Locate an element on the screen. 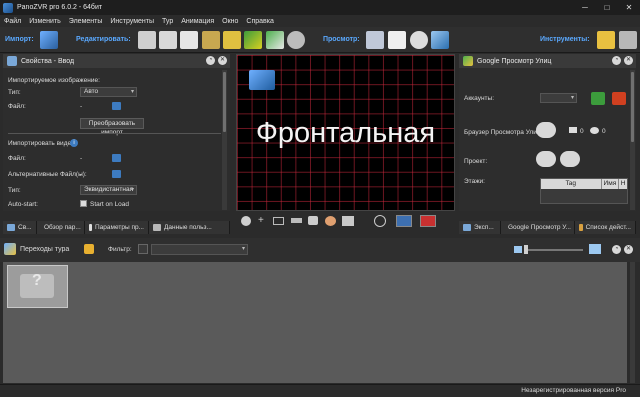  start-on-load-label: Start on Load is located at coordinates (110, 204).